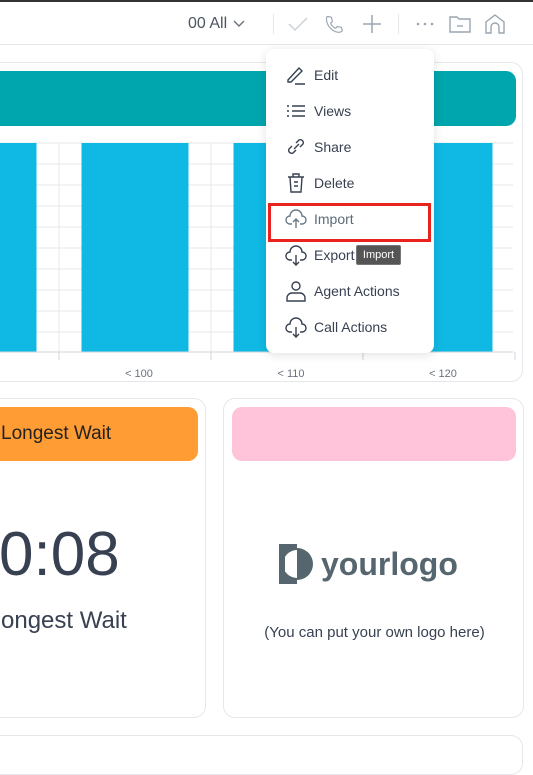 The width and height of the screenshot is (533, 775). What do you see at coordinates (326, 75) in the screenshot?
I see `menu-item-label: Edit` at bounding box center [326, 75].